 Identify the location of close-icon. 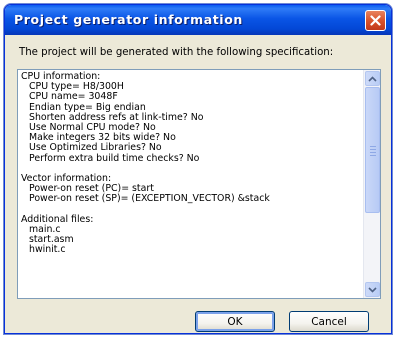
(375, 20).